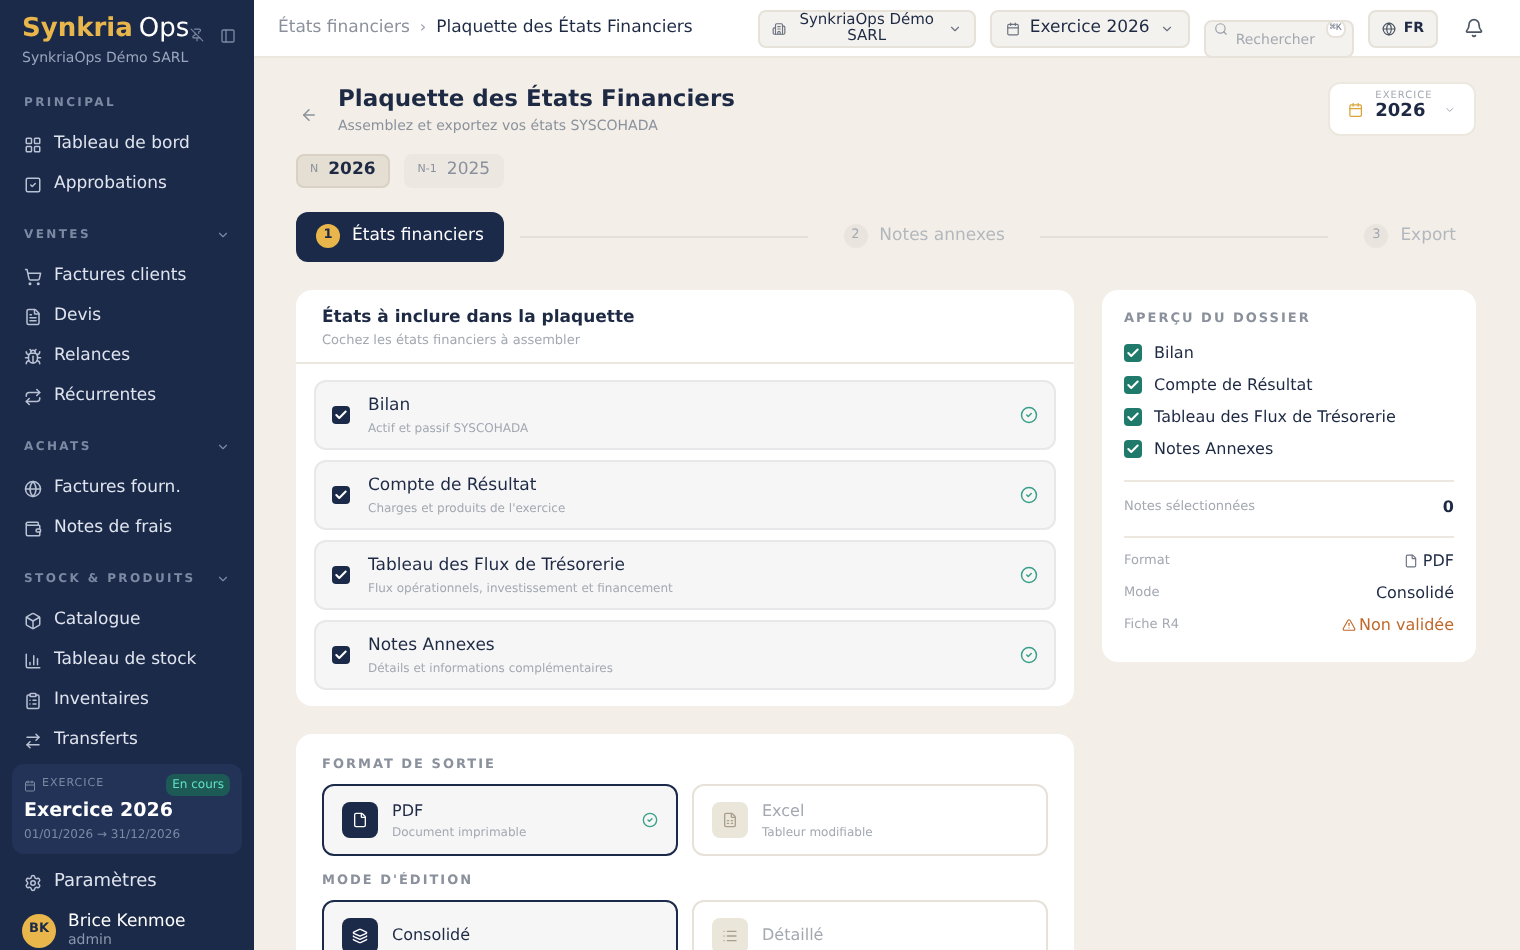 The image size is (1520, 950). Describe the element at coordinates (730, 820) in the screenshot. I see `spreadsheet-icon` at that location.